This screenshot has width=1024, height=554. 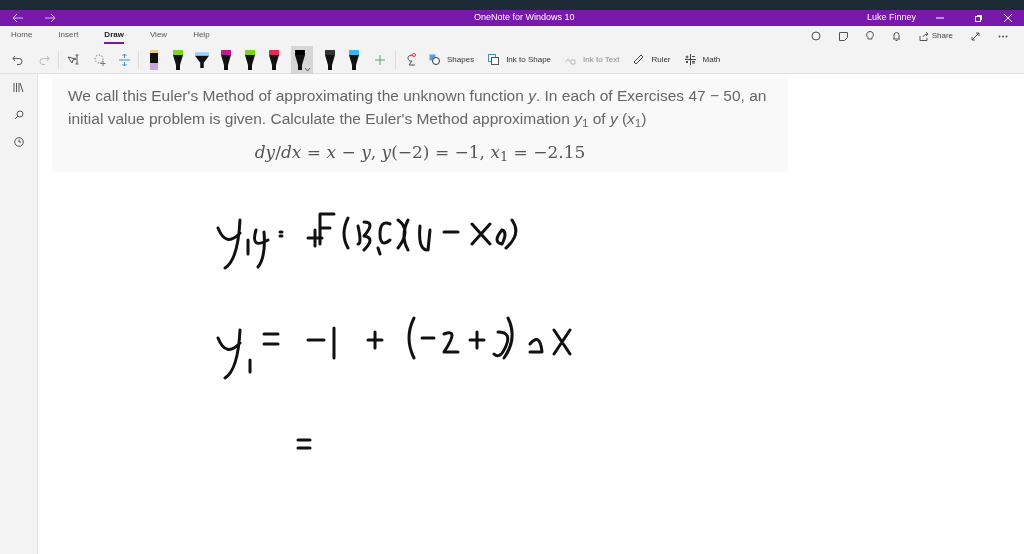 What do you see at coordinates (690, 59) in the screenshot?
I see `math-icon` at bounding box center [690, 59].